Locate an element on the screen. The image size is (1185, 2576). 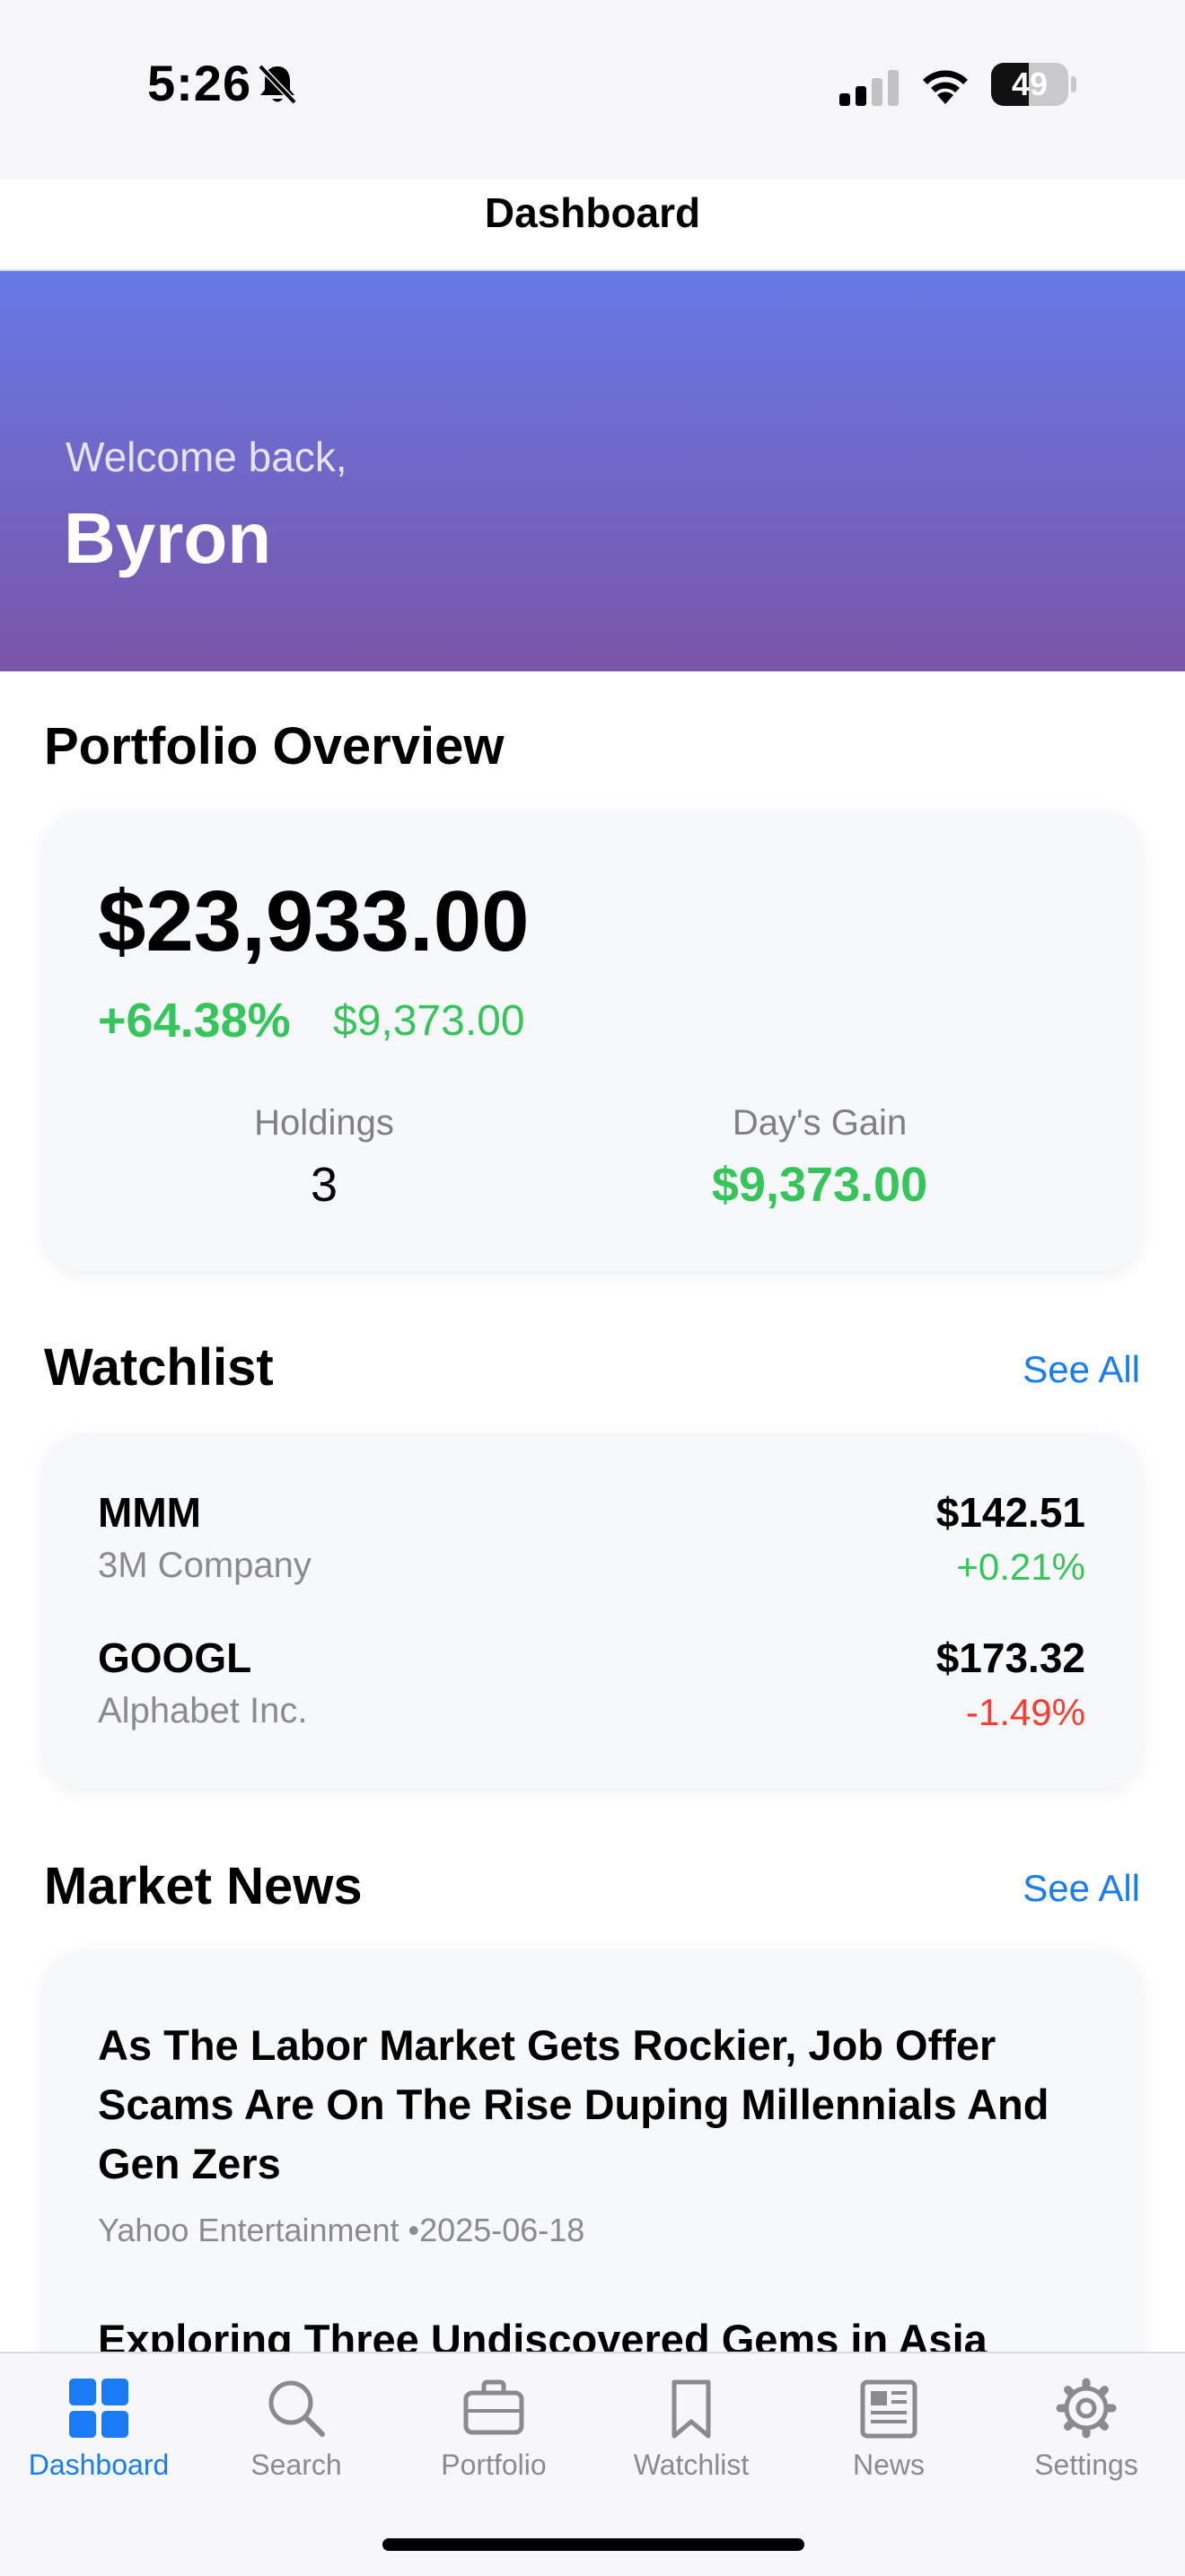
portfolio-percent-change: +64.38% is located at coordinates (194, 1020).